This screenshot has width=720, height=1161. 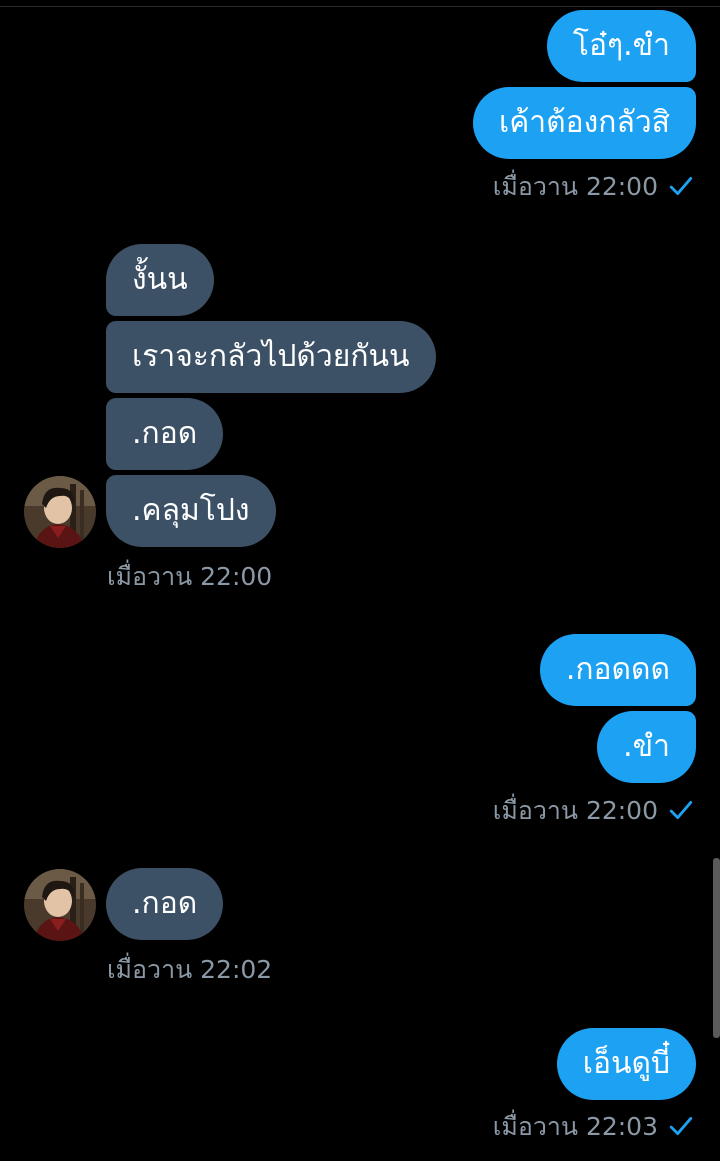 I want to click on message-timestamp: เมื่อวาน 22:03, so click(x=593, y=1127).